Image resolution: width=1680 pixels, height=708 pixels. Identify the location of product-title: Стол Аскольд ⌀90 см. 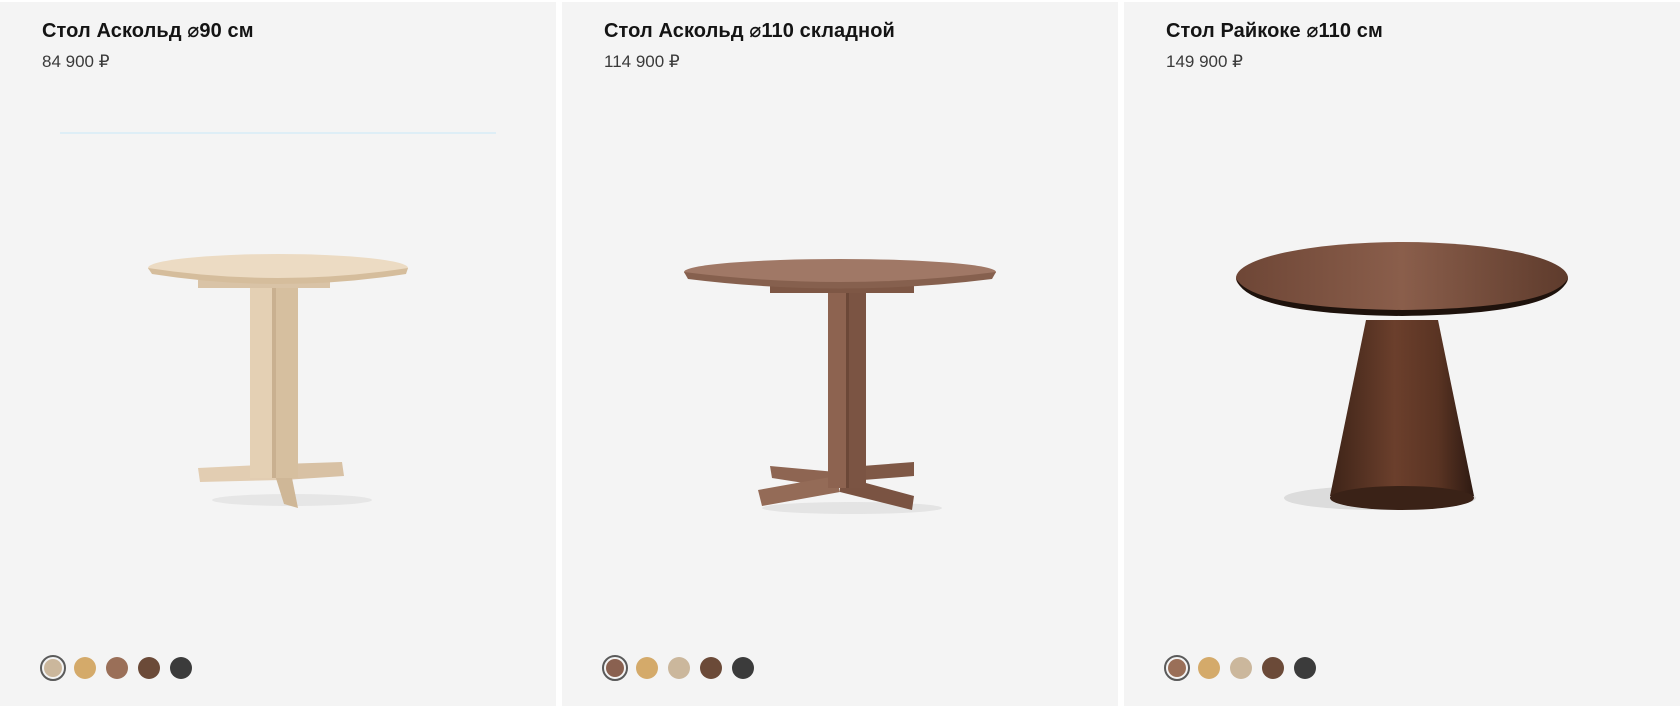
(148, 30).